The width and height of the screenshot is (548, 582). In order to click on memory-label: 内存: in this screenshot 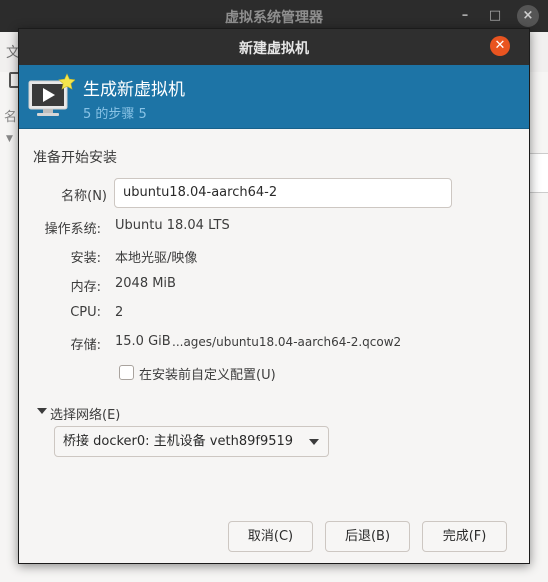, I will do `click(85, 287)`.